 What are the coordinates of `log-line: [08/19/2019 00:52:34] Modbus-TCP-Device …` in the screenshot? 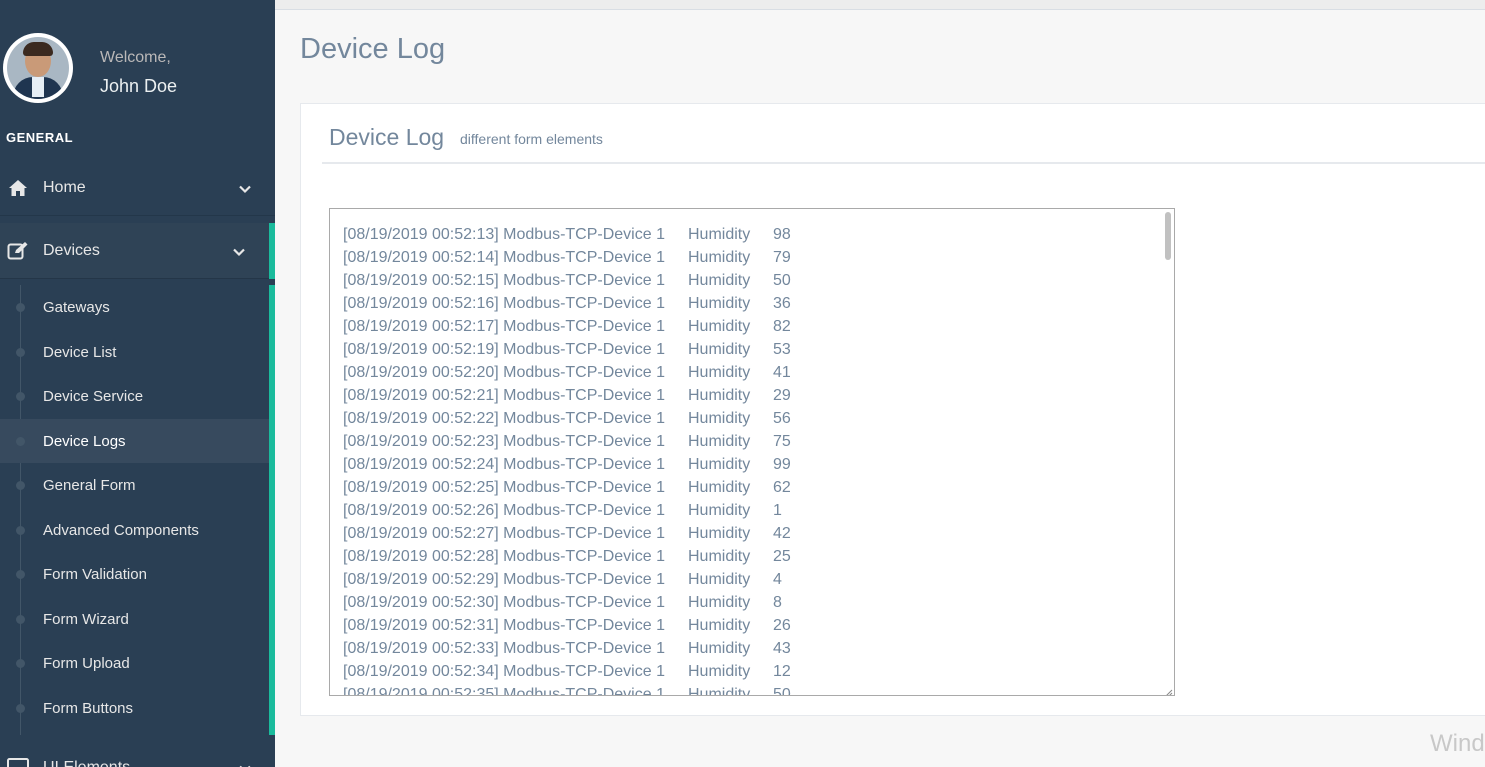 It's located at (567, 671).